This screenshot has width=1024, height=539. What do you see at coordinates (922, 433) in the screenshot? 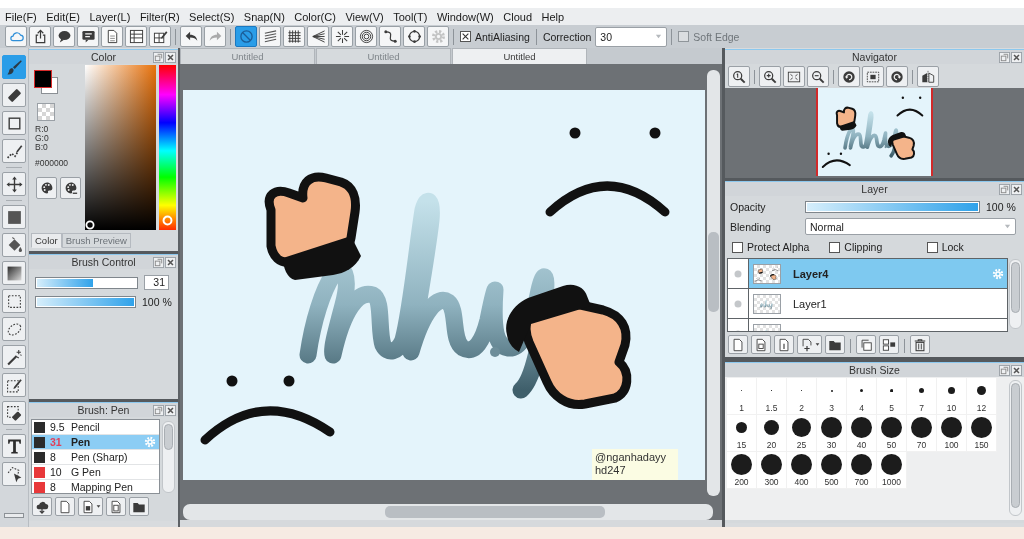
I see `brush-size-option: 70` at bounding box center [922, 433].